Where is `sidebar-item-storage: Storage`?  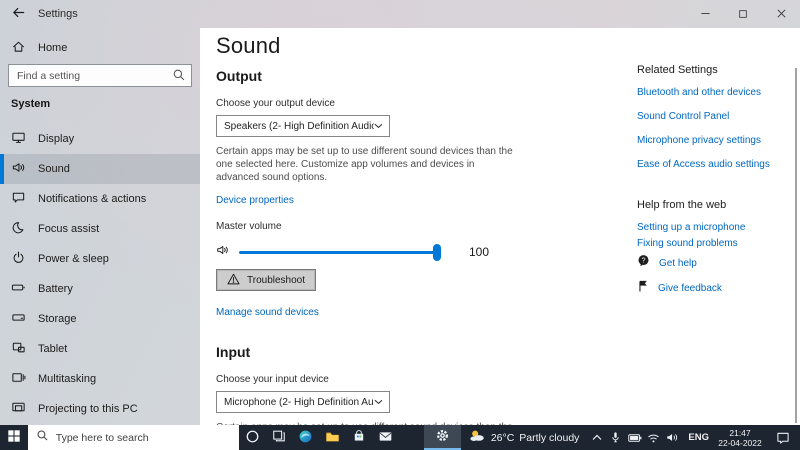
sidebar-item-storage: Storage is located at coordinates (100, 319).